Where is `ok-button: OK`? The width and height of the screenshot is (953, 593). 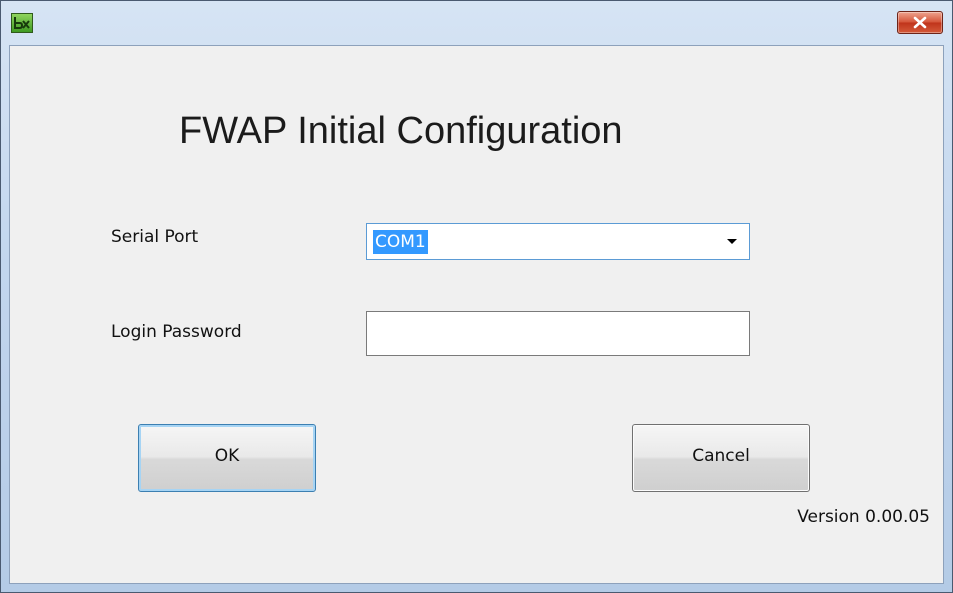
ok-button: OK is located at coordinates (227, 458).